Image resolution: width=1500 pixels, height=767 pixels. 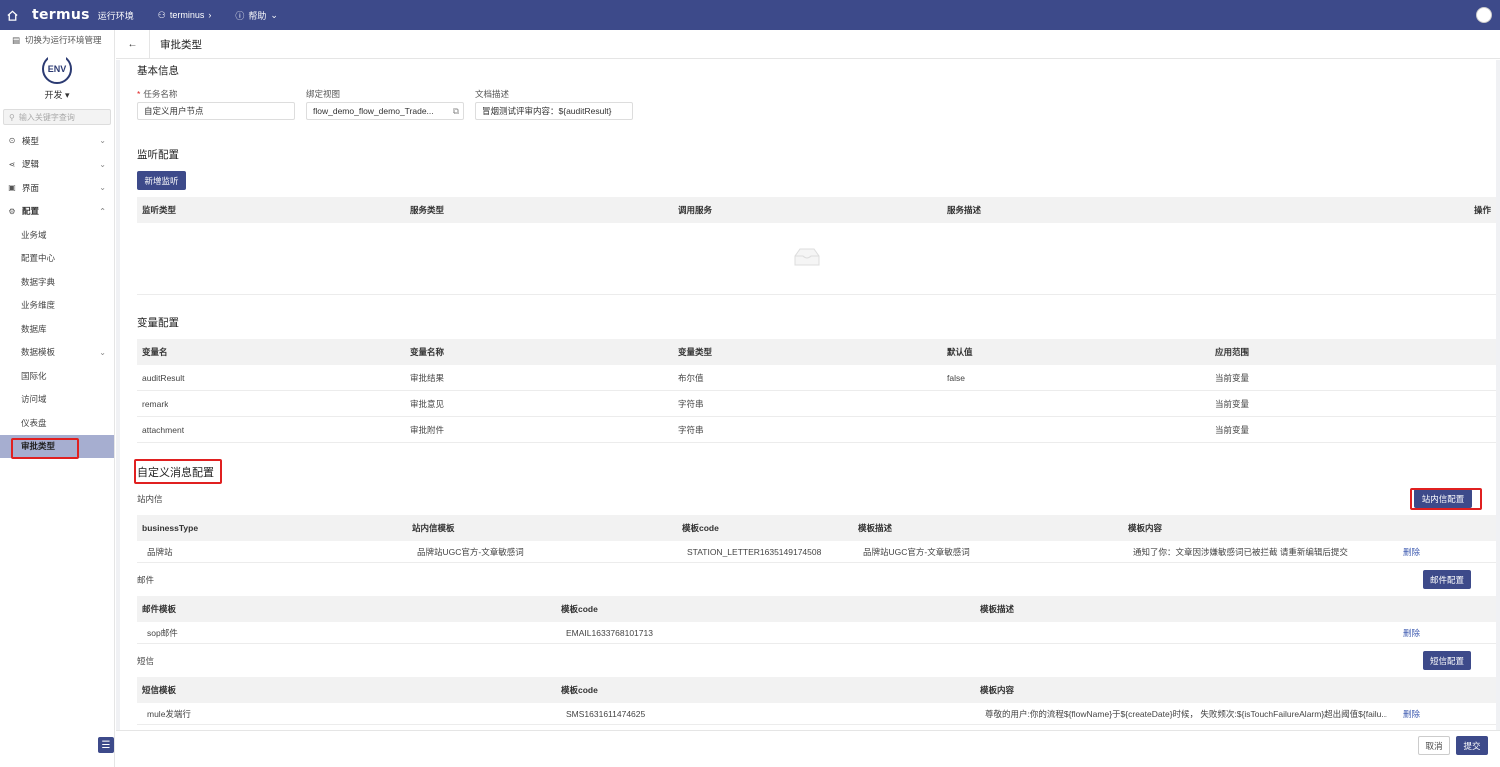 What do you see at coordinates (159, 609) in the screenshot?
I see `col-header: 邮件模板` at bounding box center [159, 609].